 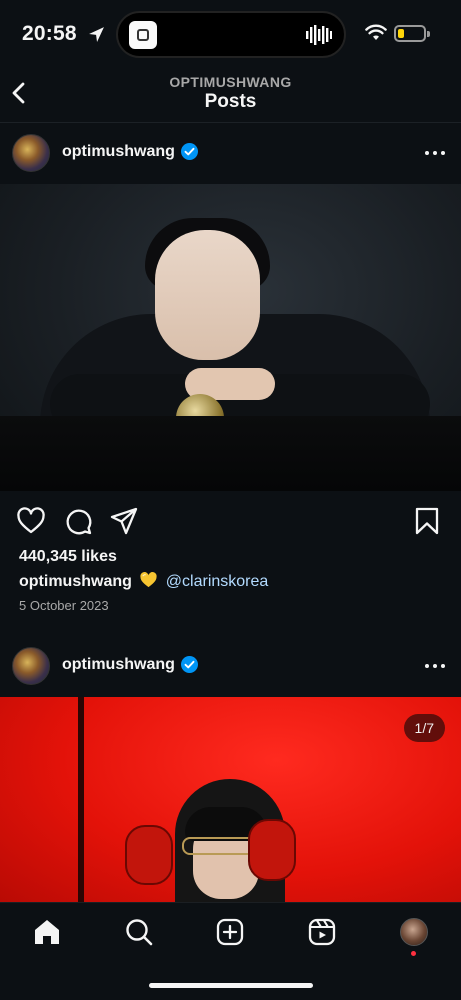 What do you see at coordinates (75, 581) in the screenshot?
I see `caption-username: optimushwang` at bounding box center [75, 581].